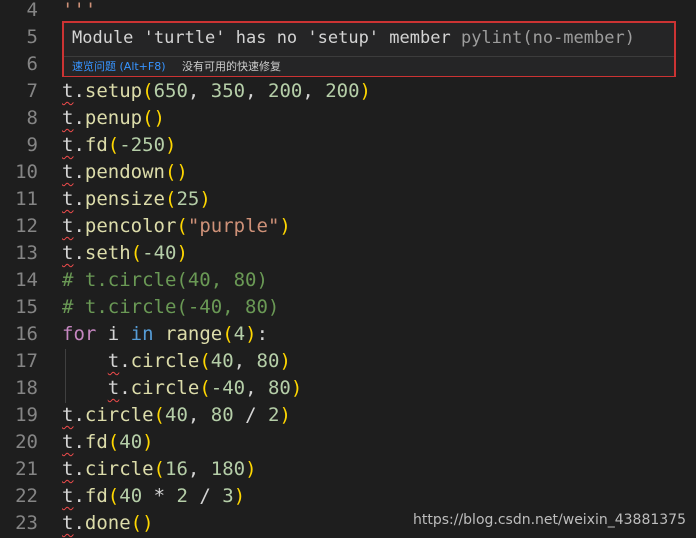  Describe the element at coordinates (348, 496) in the screenshot. I see `code-line: 22 t.fd(40 * 2 / 3)` at that location.